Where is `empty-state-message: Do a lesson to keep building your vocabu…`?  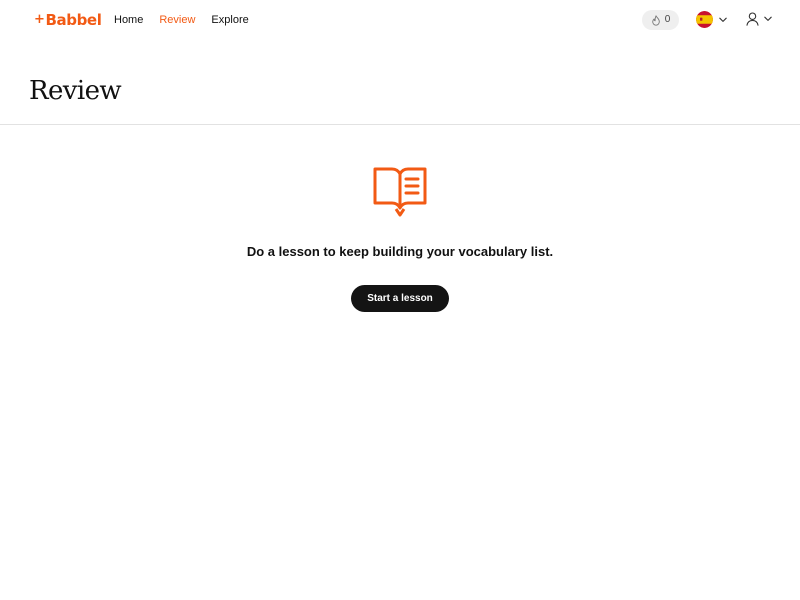
empty-state-message: Do a lesson to keep building your vocabu… is located at coordinates (400, 251).